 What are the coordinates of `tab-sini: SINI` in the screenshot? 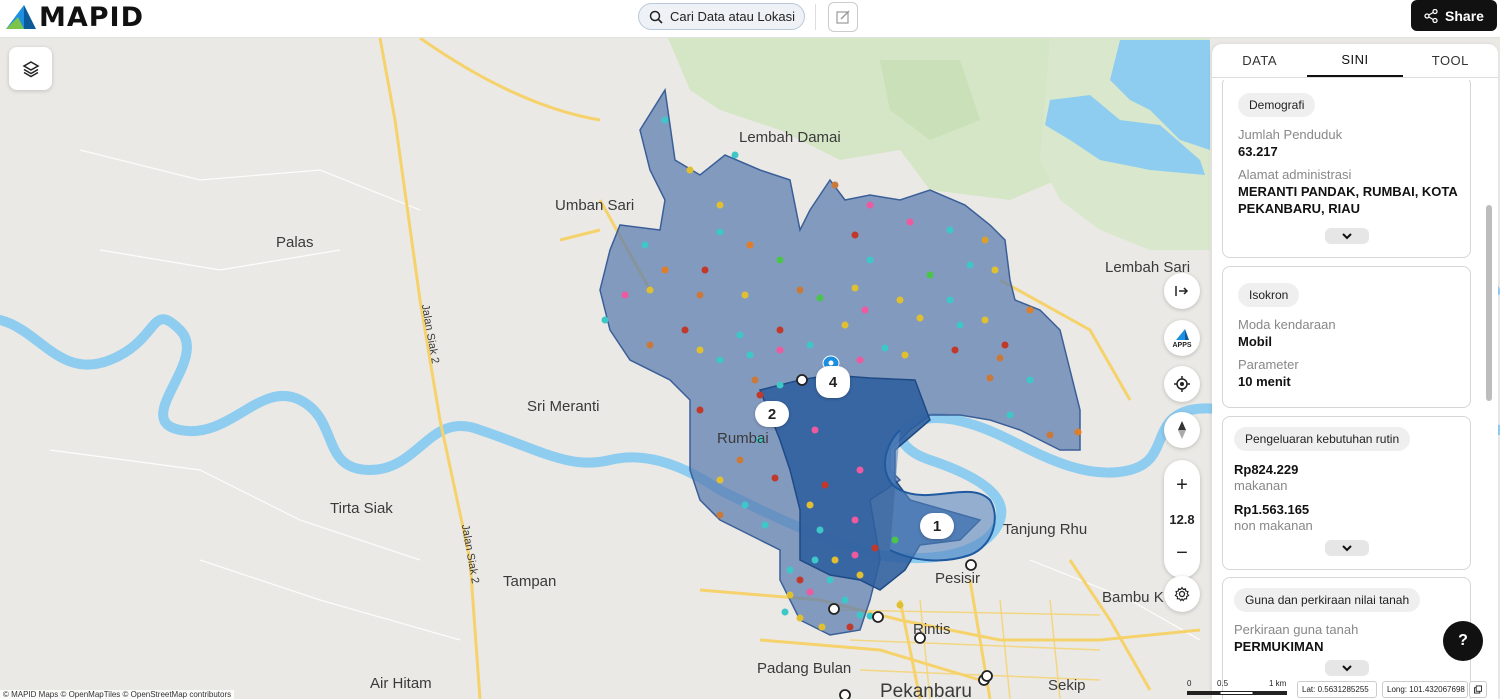 It's located at (1355, 60).